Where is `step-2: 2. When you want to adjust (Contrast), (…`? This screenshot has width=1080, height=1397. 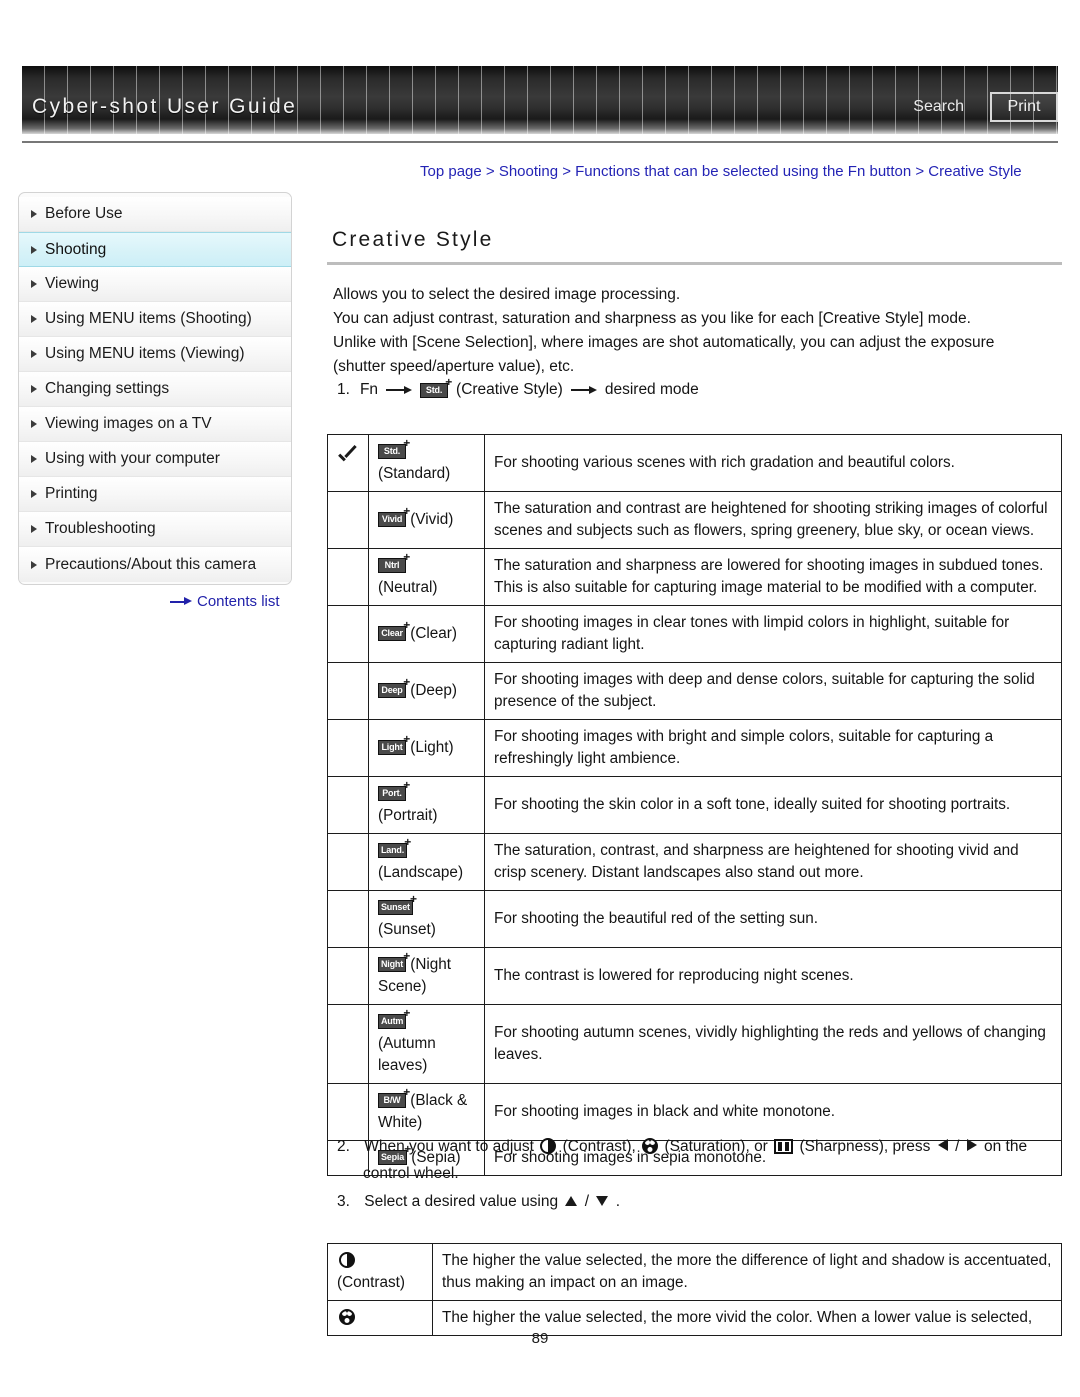
step-2: 2. When you want to adjust (Contrast), (… is located at coordinates (699, 1160).